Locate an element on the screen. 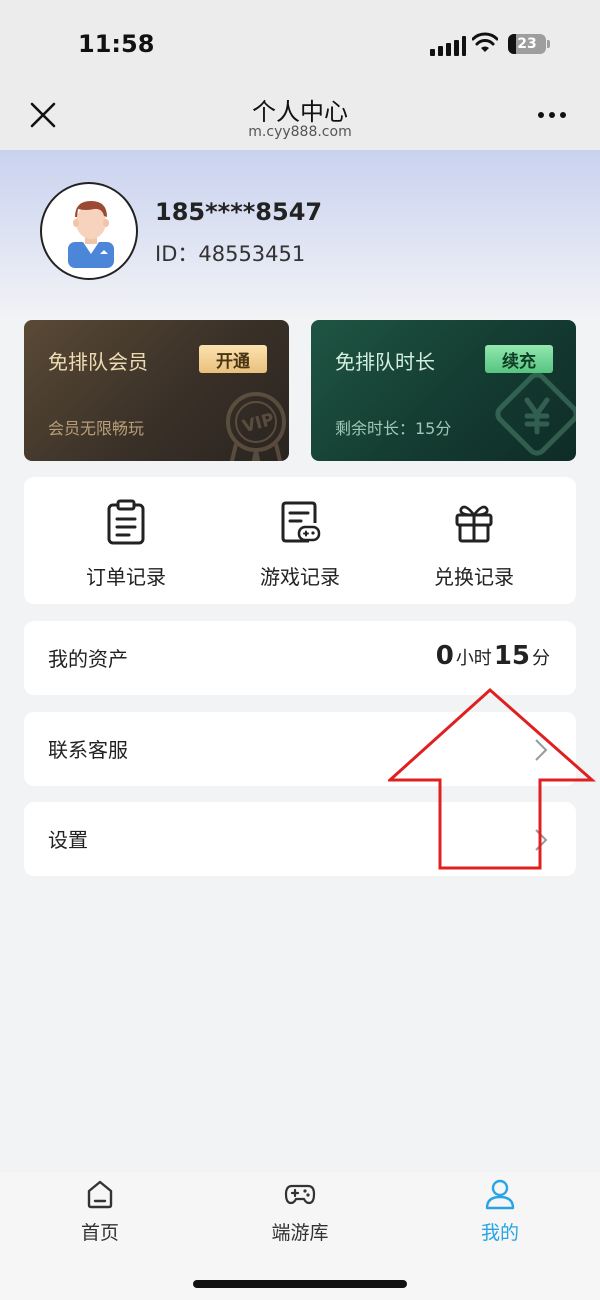 The height and width of the screenshot is (1300, 600). tab-home: 首页 is located at coordinates (100, 1212).